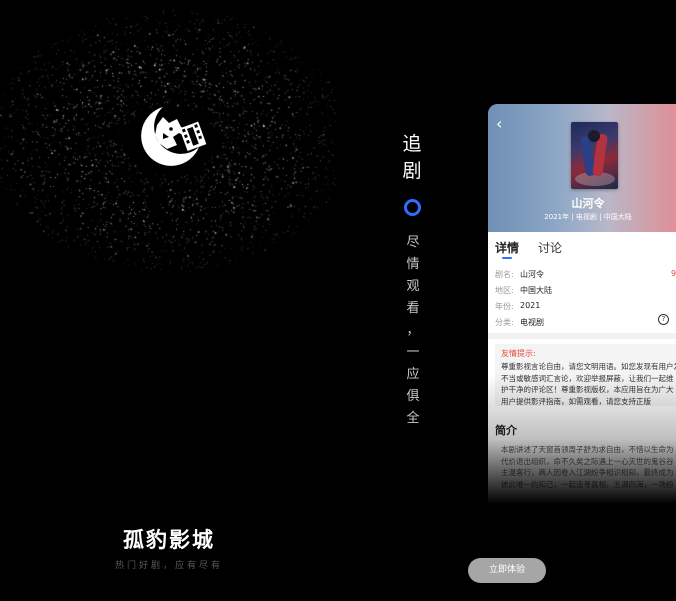  Describe the element at coordinates (413, 242) in the screenshot. I see `tagline-char: 尽` at that location.